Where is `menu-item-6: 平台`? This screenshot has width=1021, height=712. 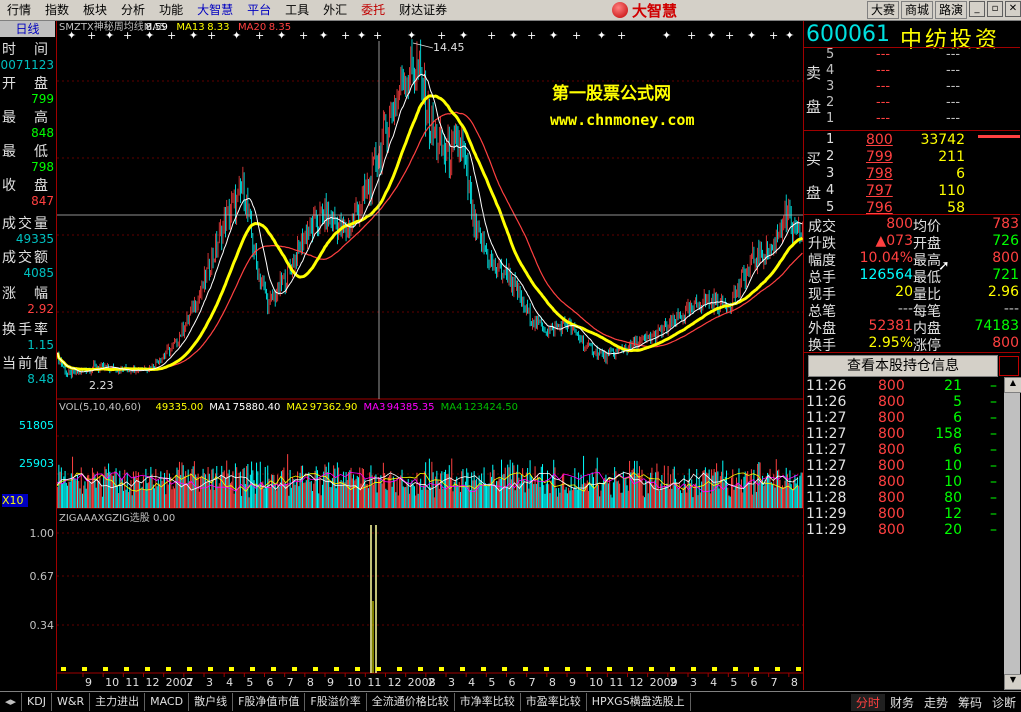 menu-item-6: 平台 is located at coordinates (259, 10).